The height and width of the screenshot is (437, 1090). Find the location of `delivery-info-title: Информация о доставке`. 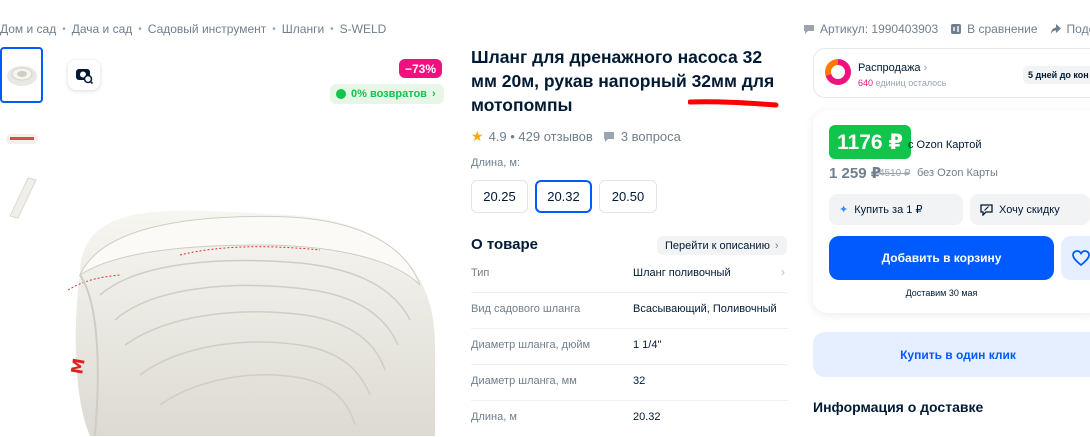

delivery-info-title: Информация о доставке is located at coordinates (898, 407).